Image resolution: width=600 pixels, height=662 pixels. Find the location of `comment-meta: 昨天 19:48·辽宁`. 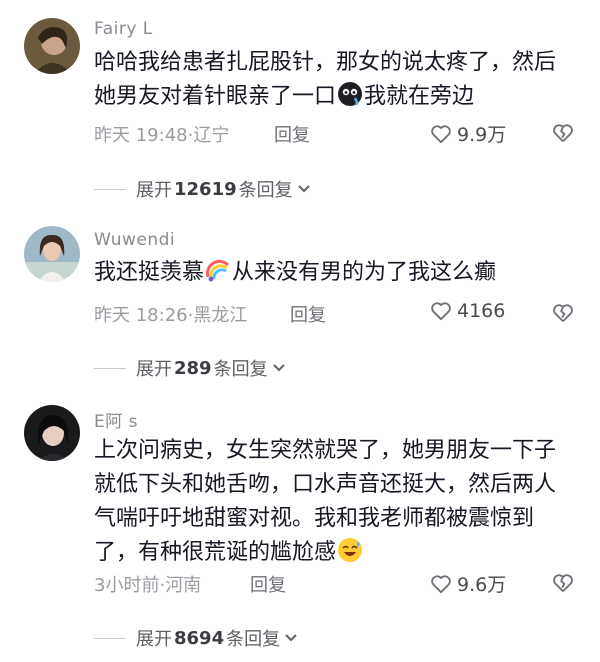

comment-meta: 昨天 19:48·辽宁 is located at coordinates (162, 135).